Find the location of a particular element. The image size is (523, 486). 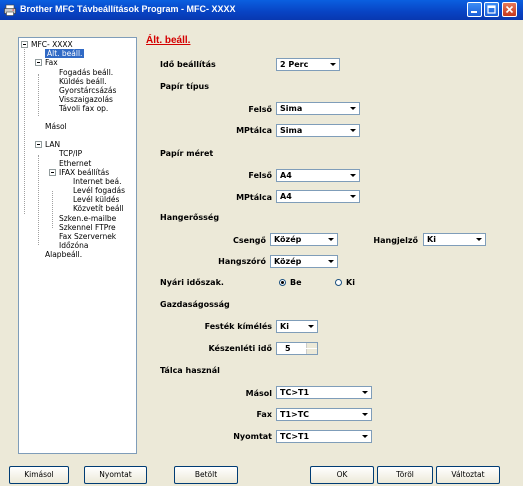

kimasol-button: Kimásol is located at coordinates (39, 475).